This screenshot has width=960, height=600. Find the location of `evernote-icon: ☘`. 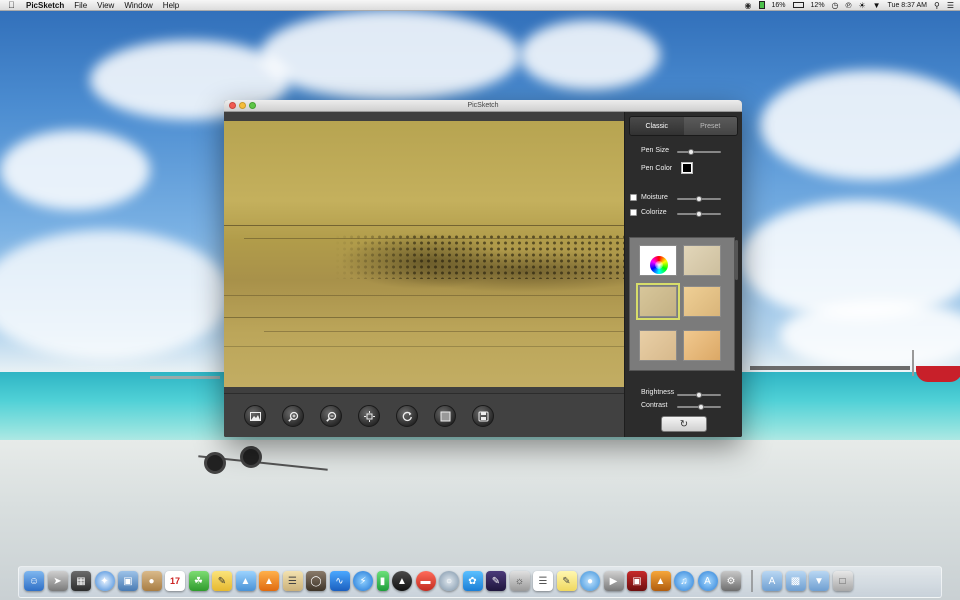

evernote-icon: ☘ is located at coordinates (198, 581).